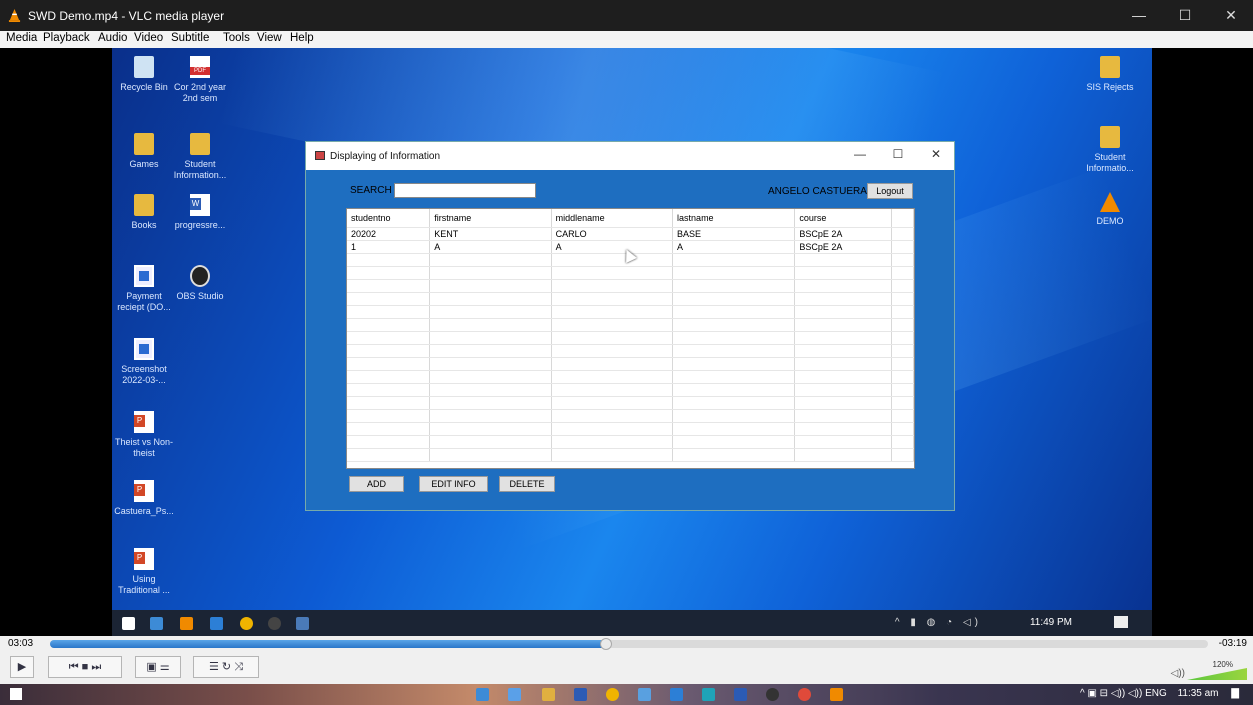 Image resolution: width=1253 pixels, height=705 pixels. What do you see at coordinates (216, 623) in the screenshot?
I see `vscode-icon` at bounding box center [216, 623].